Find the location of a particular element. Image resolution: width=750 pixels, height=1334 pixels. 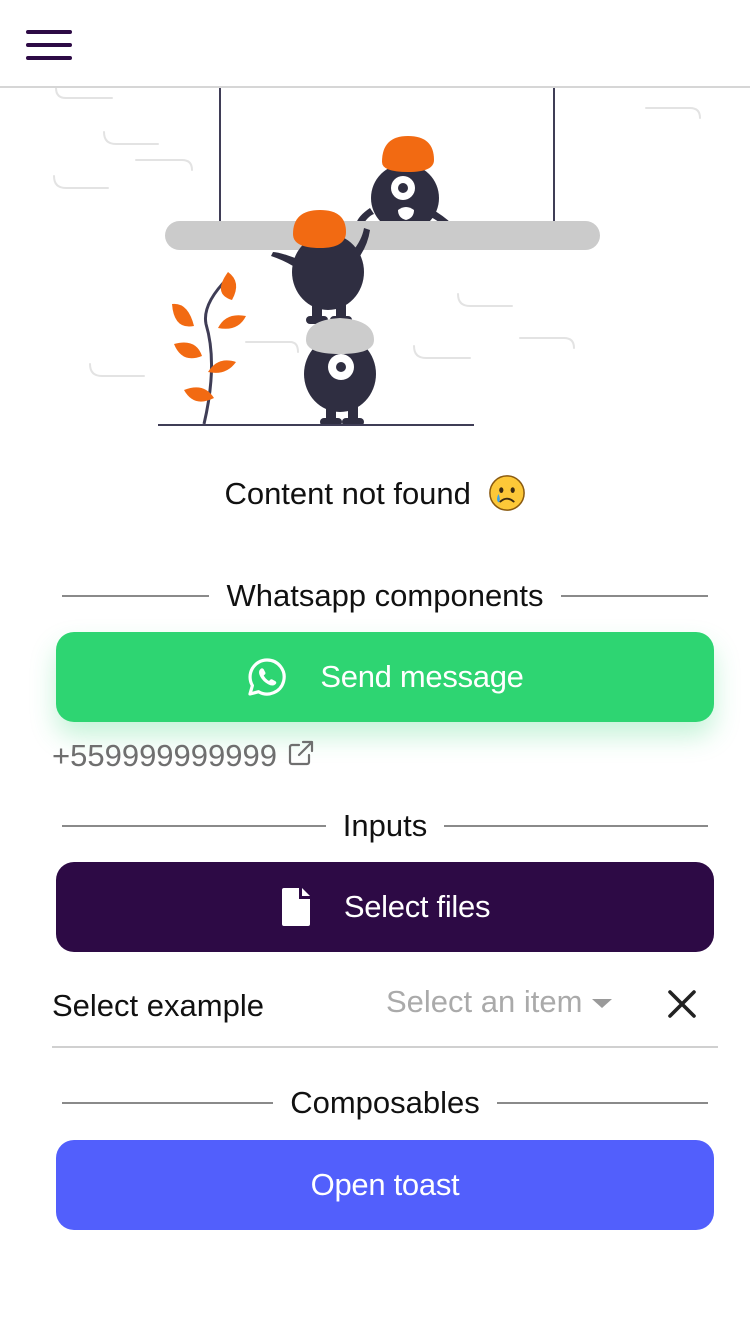

empty-state-text: Content not found is located at coordinates (347, 493).